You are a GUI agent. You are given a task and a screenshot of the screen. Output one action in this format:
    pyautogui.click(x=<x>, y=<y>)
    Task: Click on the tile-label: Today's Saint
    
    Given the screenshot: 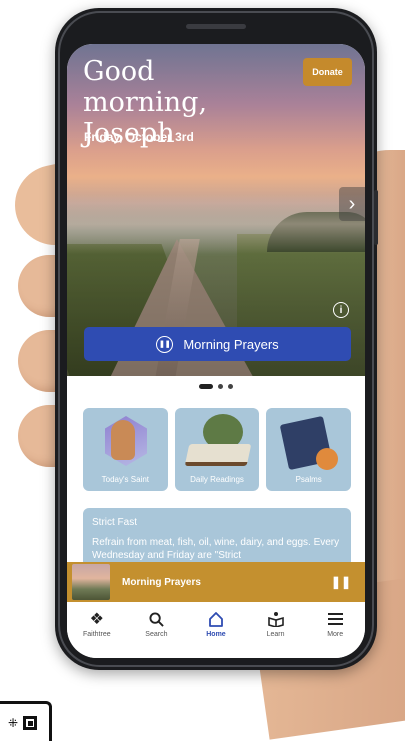 What is the action you would take?
    pyautogui.click(x=125, y=479)
    